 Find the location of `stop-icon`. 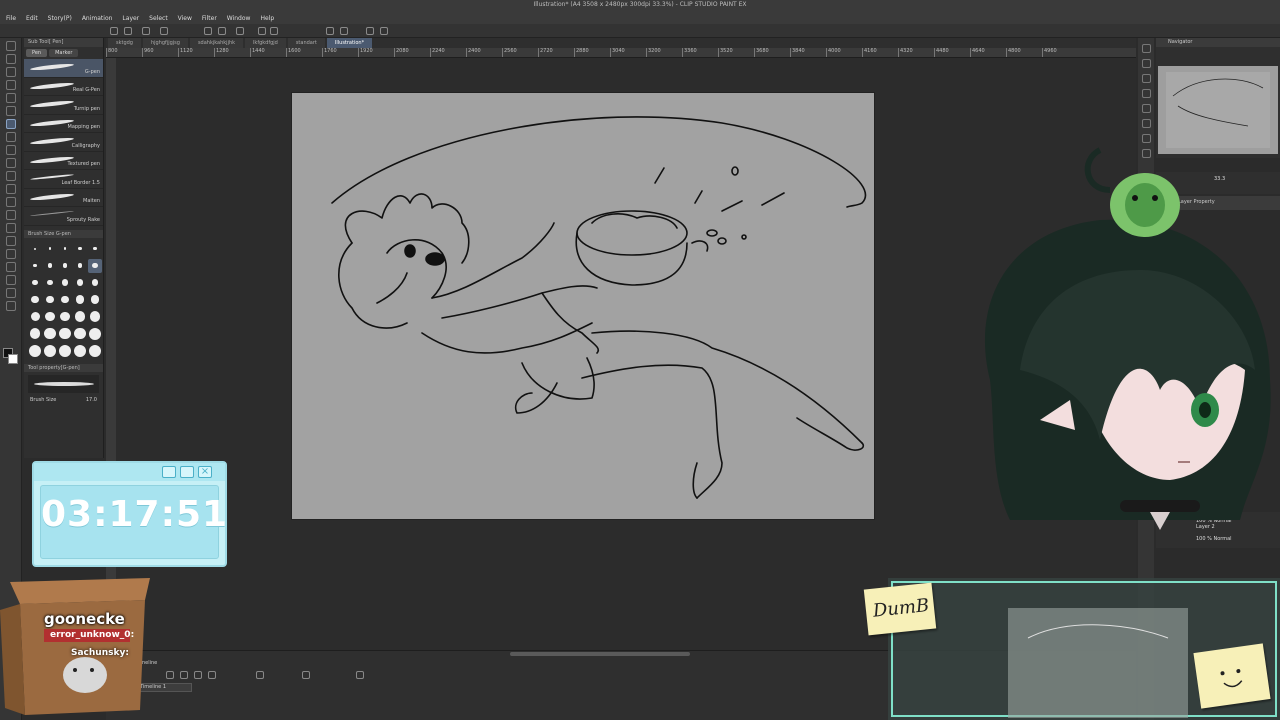

stop-icon is located at coordinates (184, 675).